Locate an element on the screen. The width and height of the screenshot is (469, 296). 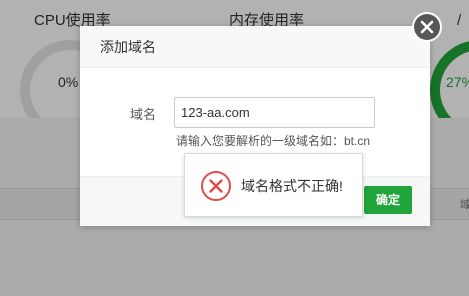
dialog-title: 添加域名 is located at coordinates (128, 47).